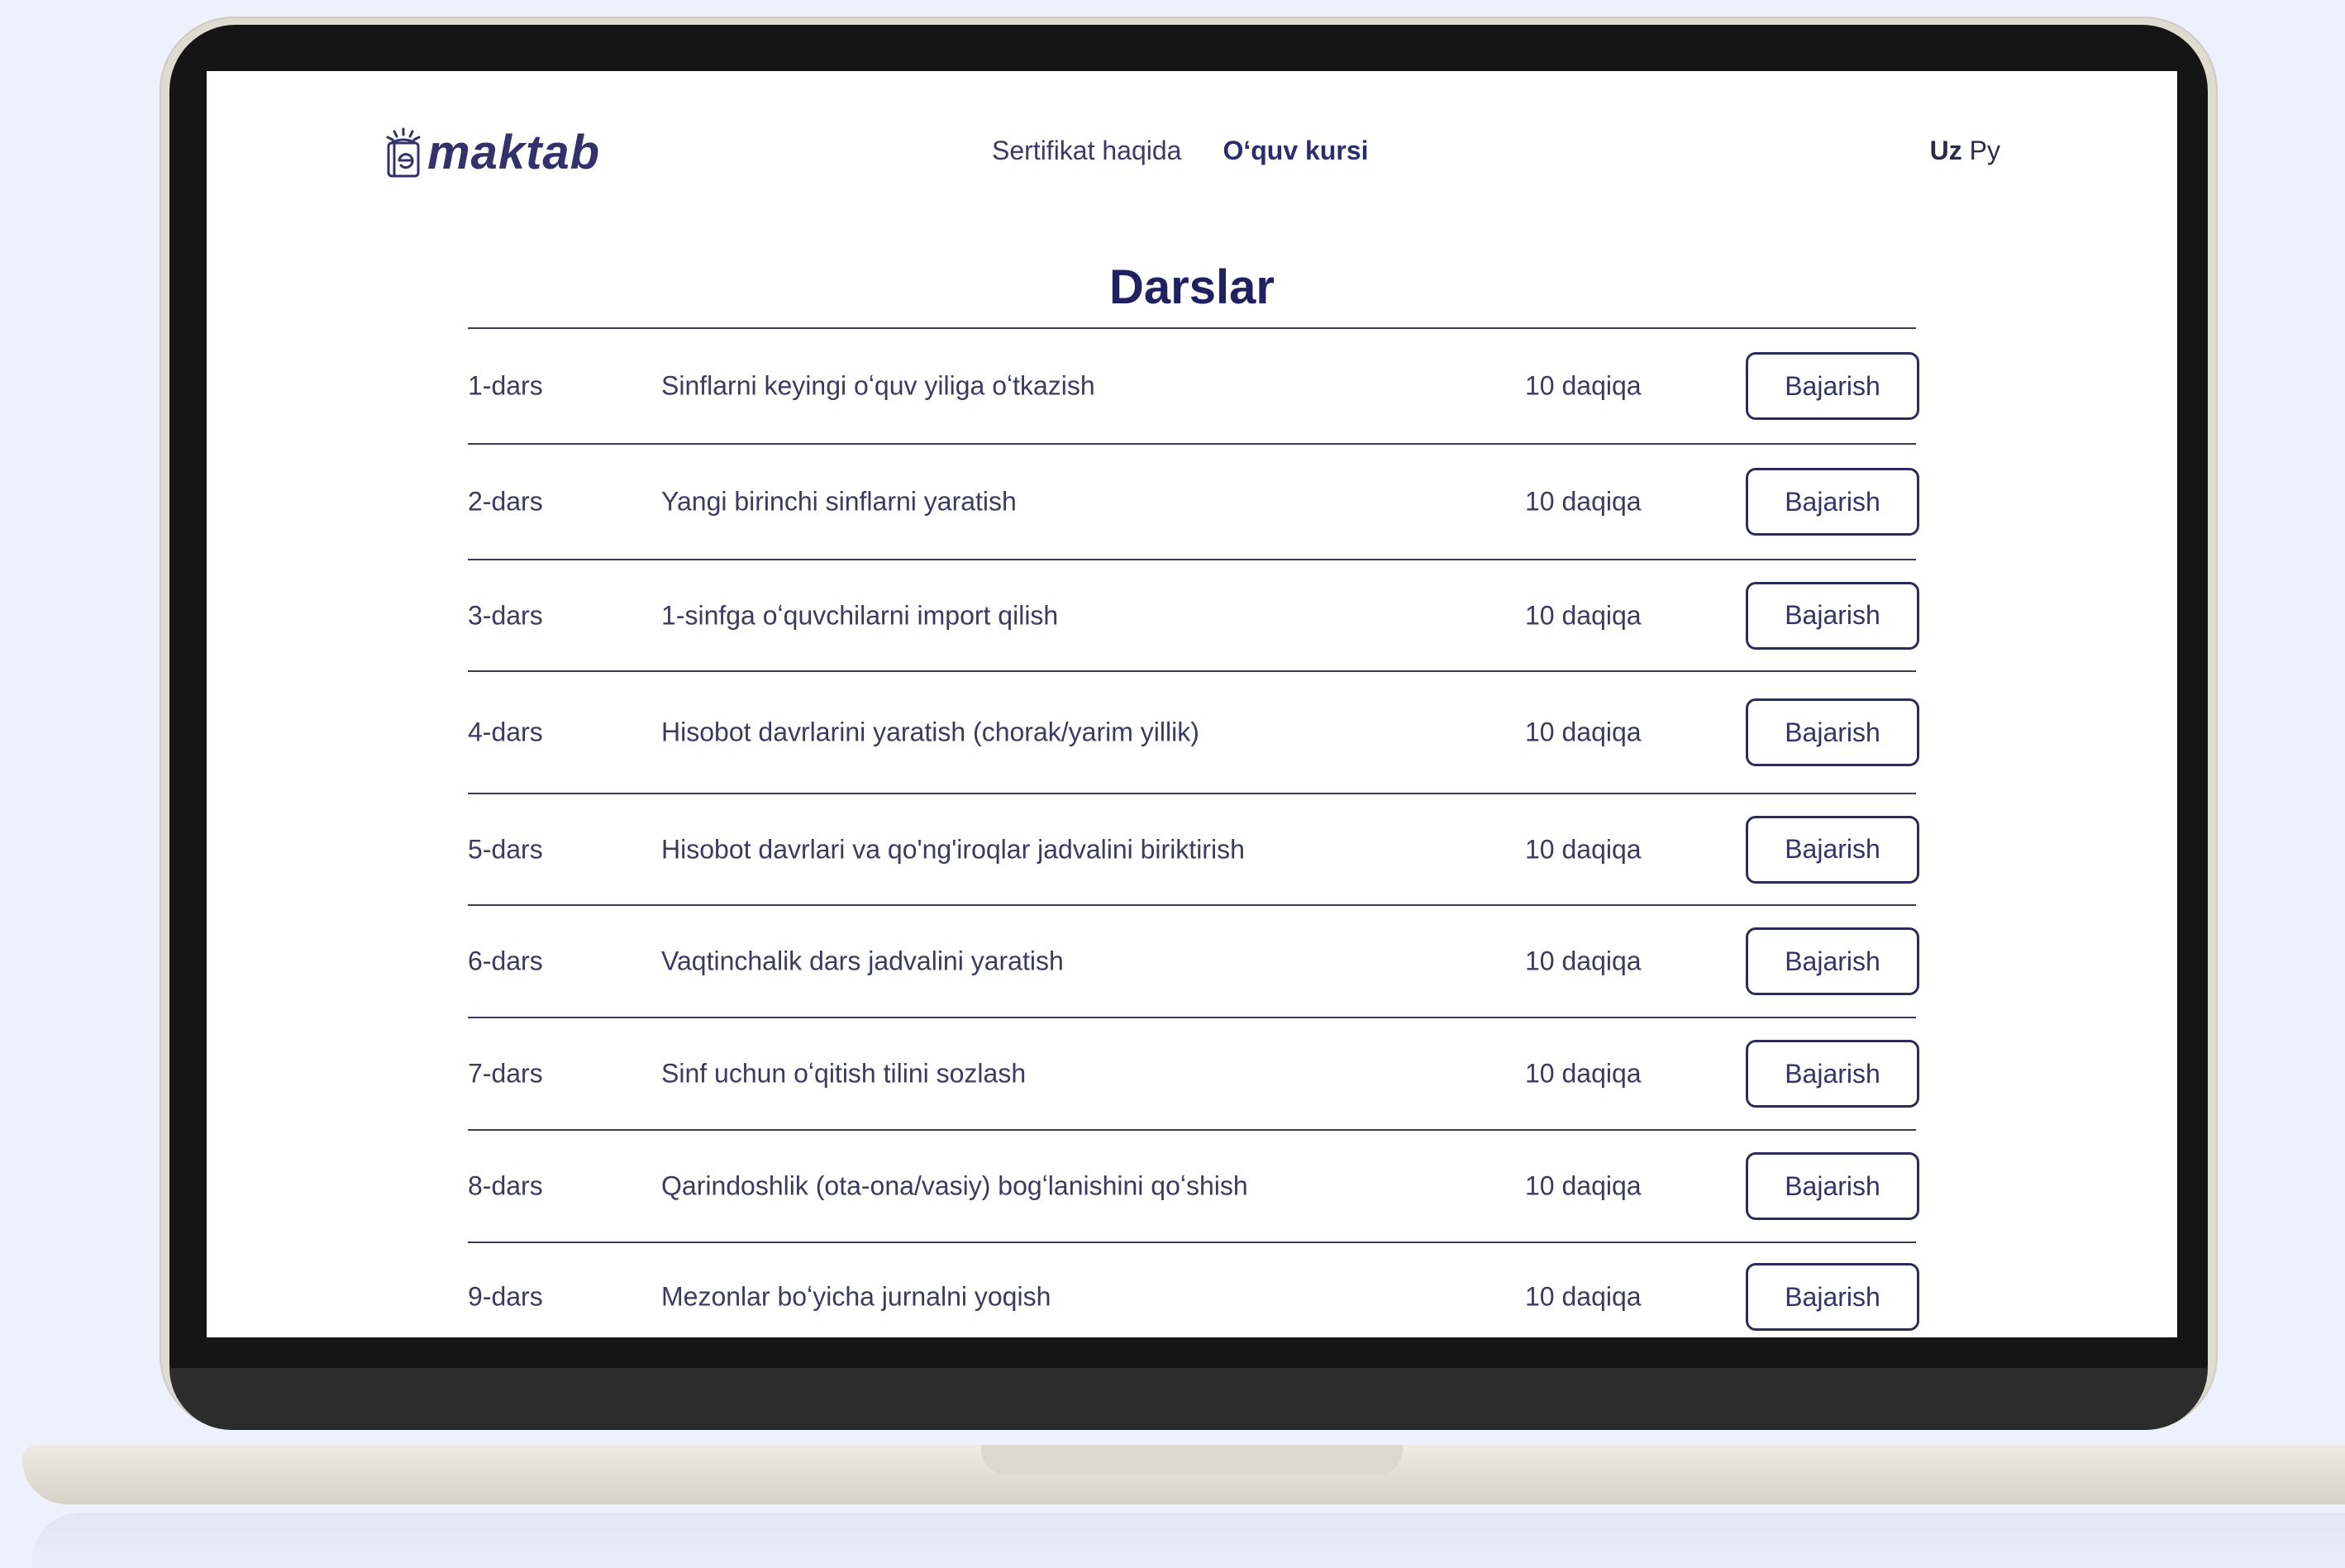 The height and width of the screenshot is (1568, 2345). What do you see at coordinates (1295, 151) in the screenshot?
I see `nav-item-oquv-kursi: Oʻquv kursi` at bounding box center [1295, 151].